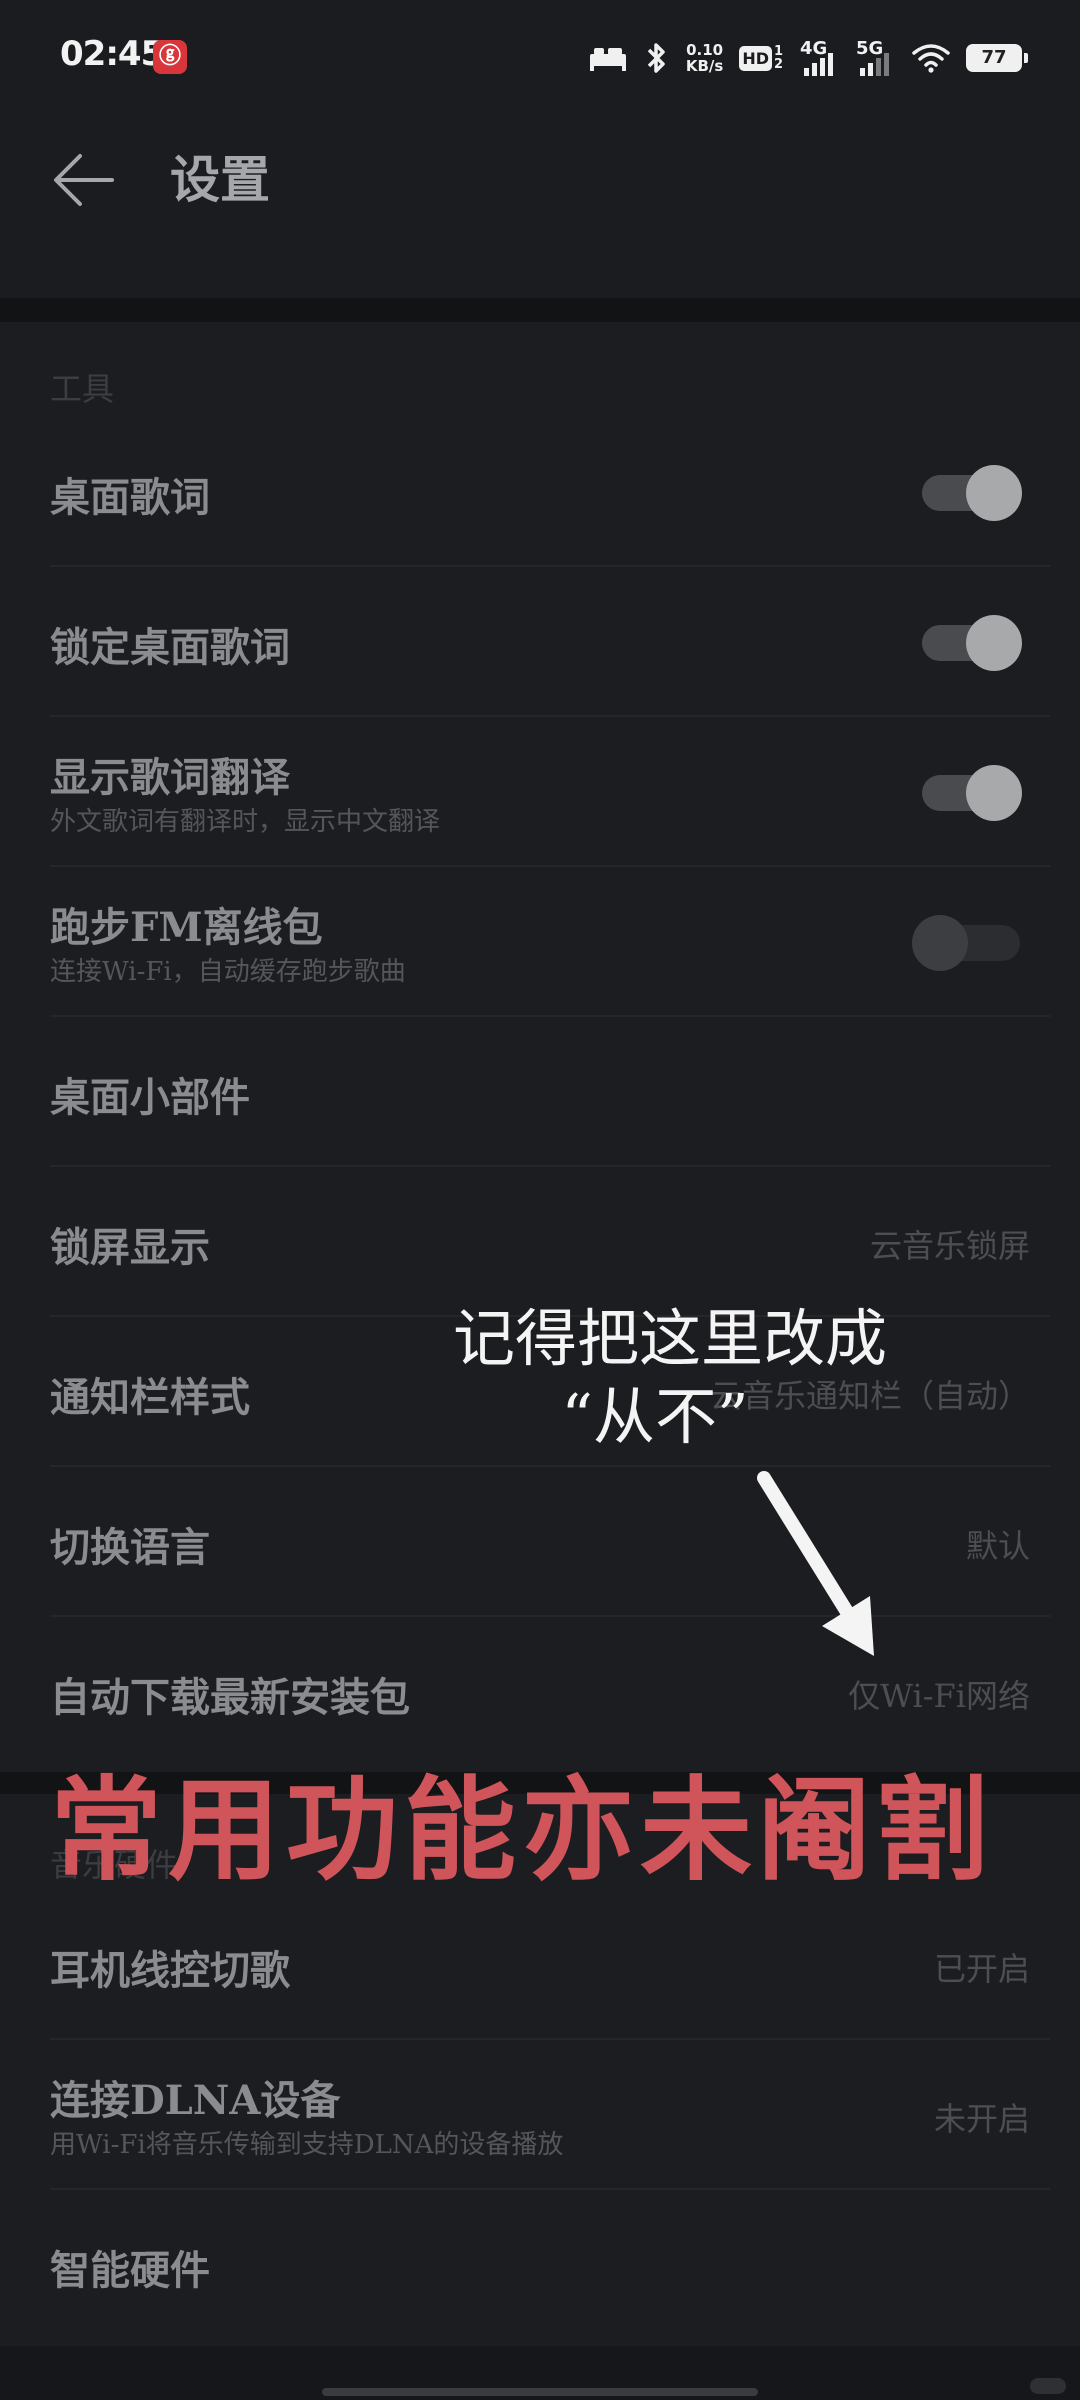  Describe the element at coordinates (540, 310) in the screenshot. I see `section-gap` at that location.